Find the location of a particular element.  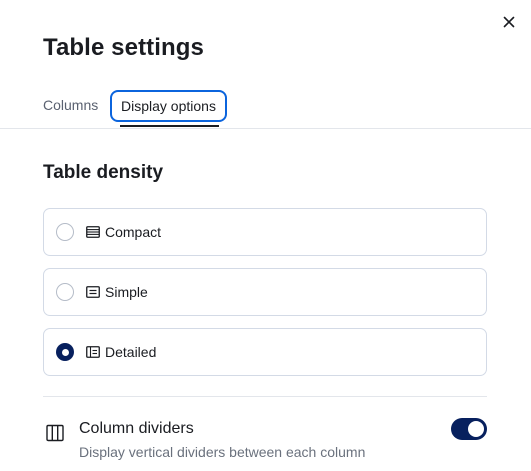

section-divider is located at coordinates (265, 396).